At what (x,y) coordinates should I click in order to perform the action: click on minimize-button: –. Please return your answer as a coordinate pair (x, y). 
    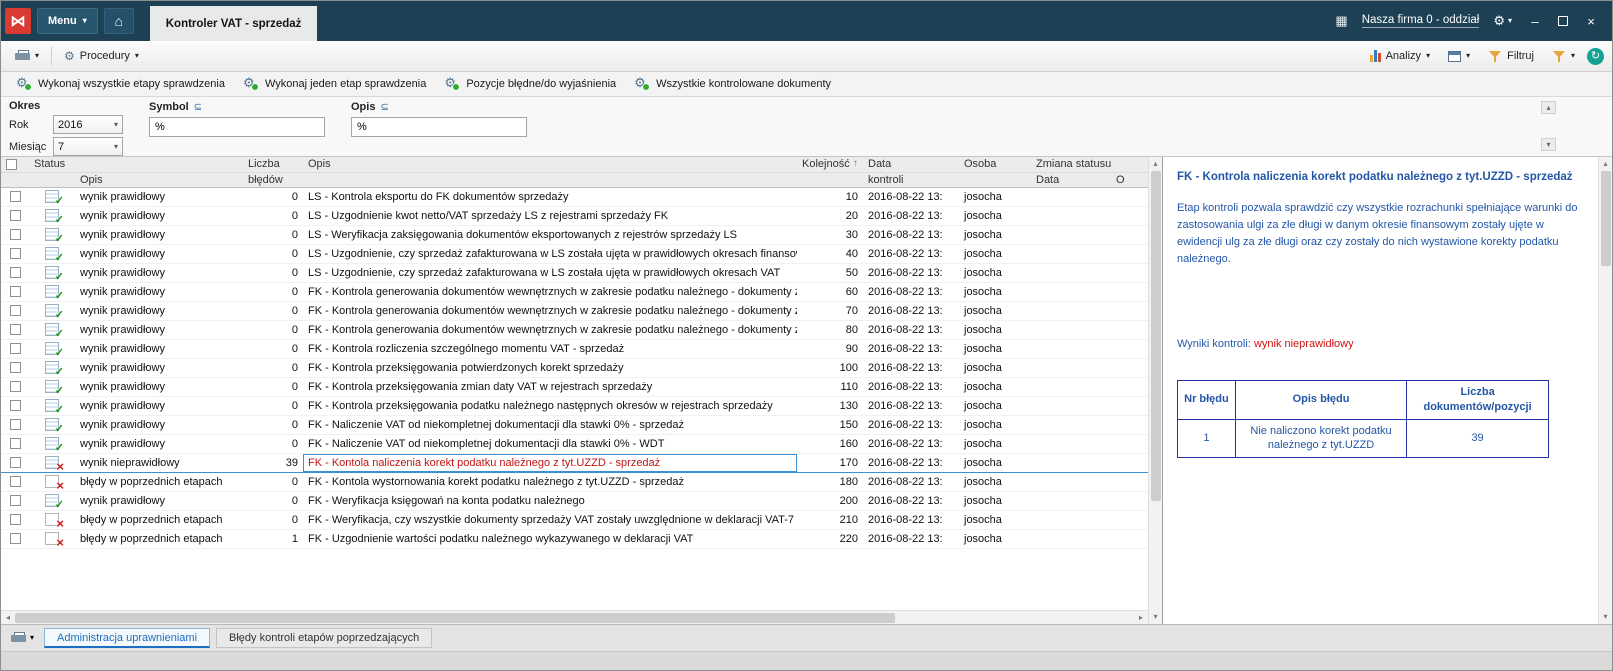
    Looking at the image, I should click on (1535, 21).